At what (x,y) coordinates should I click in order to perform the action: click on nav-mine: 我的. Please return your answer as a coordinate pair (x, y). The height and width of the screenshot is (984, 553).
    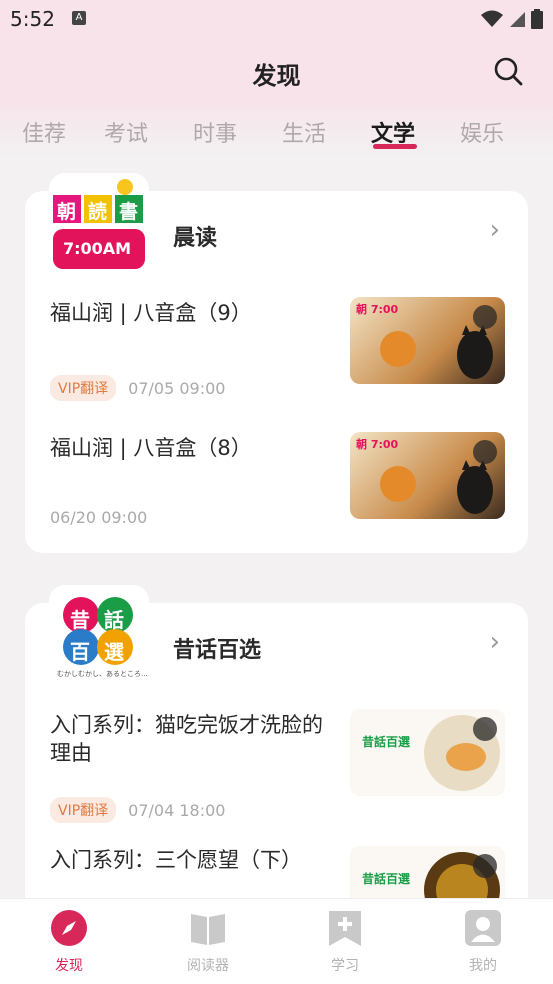
    Looking at the image, I should click on (483, 942).